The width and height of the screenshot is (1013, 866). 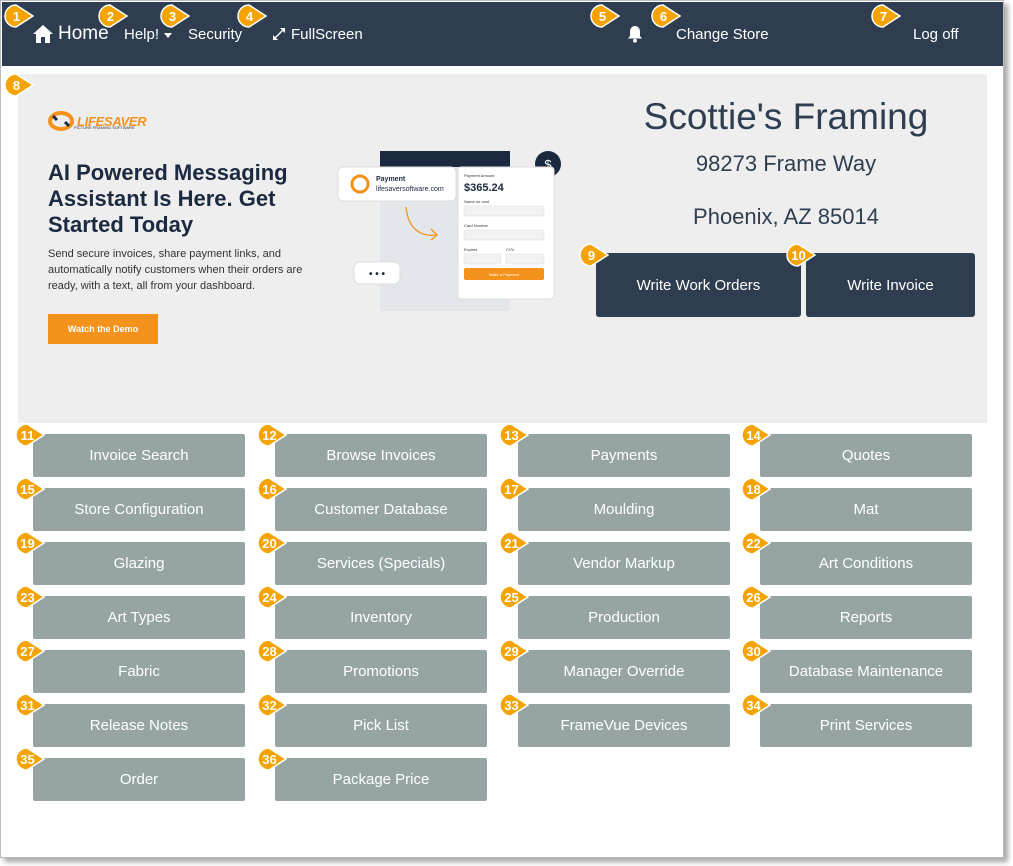 I want to click on callout-badge: 17, so click(x=514, y=489).